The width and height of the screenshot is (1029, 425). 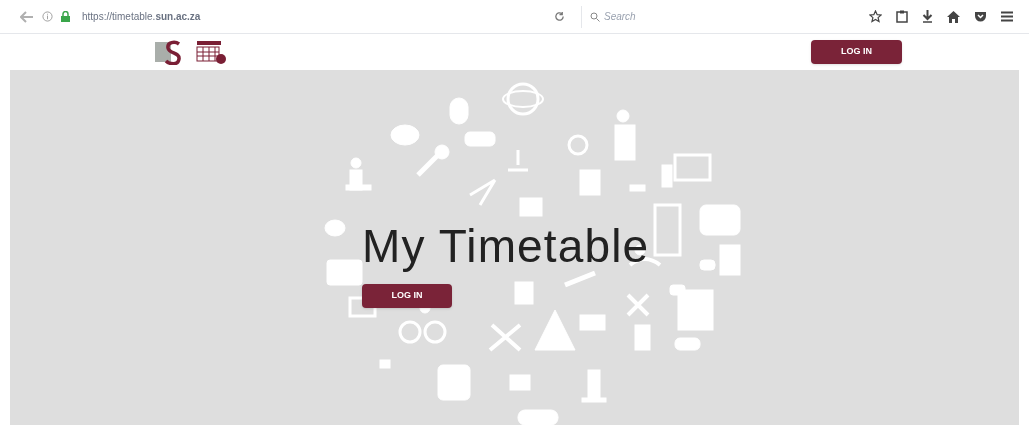 I want to click on url-text: https://timetable.sun.ac.za, so click(x=141, y=16).